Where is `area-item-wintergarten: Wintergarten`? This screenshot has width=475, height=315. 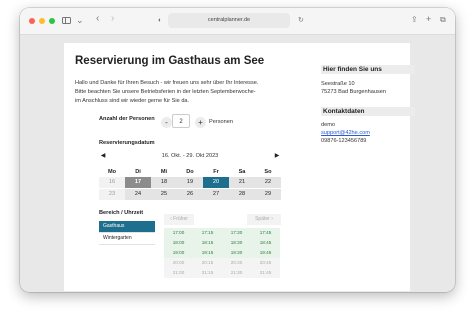 area-item-wintergarten: Wintergarten is located at coordinates (127, 239).